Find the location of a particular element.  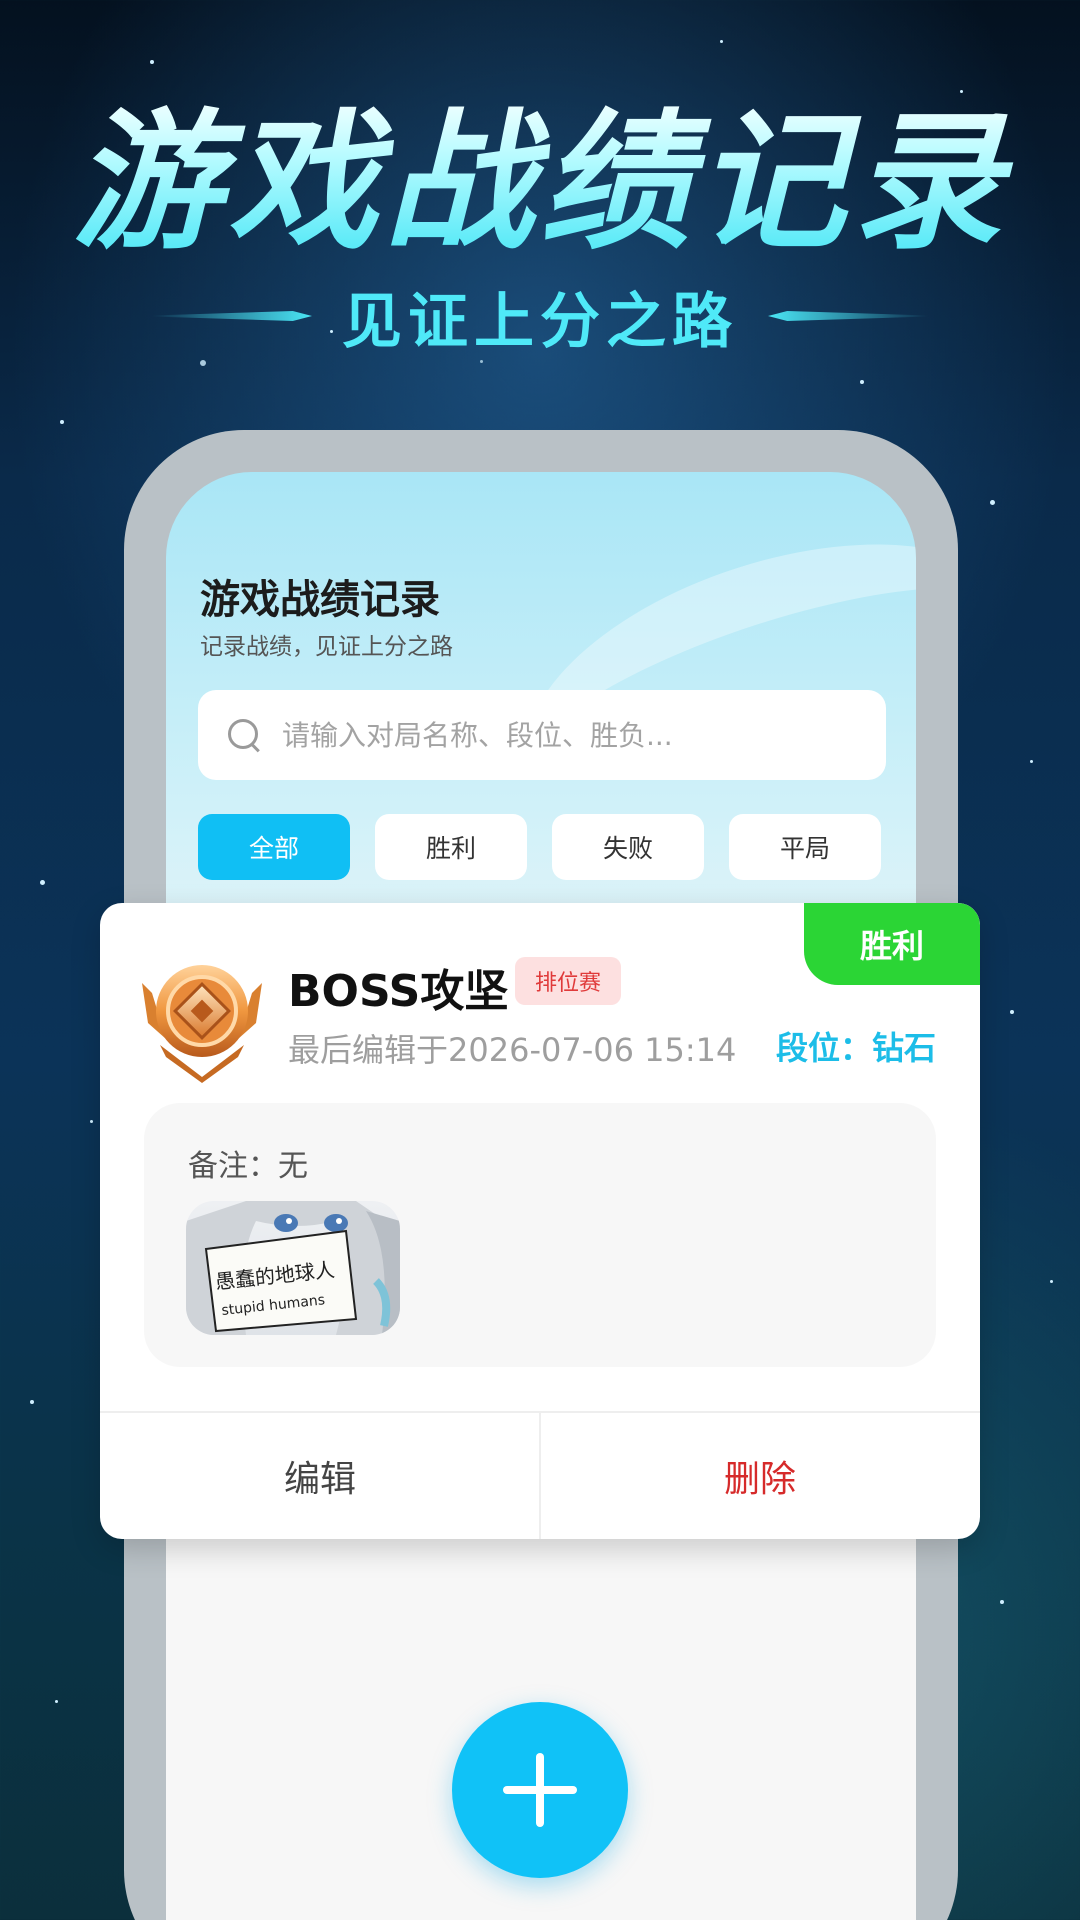

hero-divider-right is located at coordinates (848, 316).